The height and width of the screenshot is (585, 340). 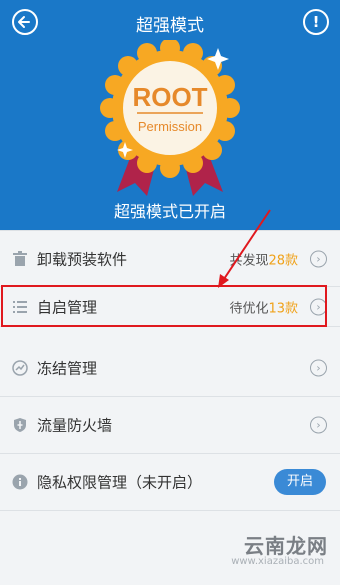 I want to click on root-badge: ROOT Permission, so click(x=170, y=118).